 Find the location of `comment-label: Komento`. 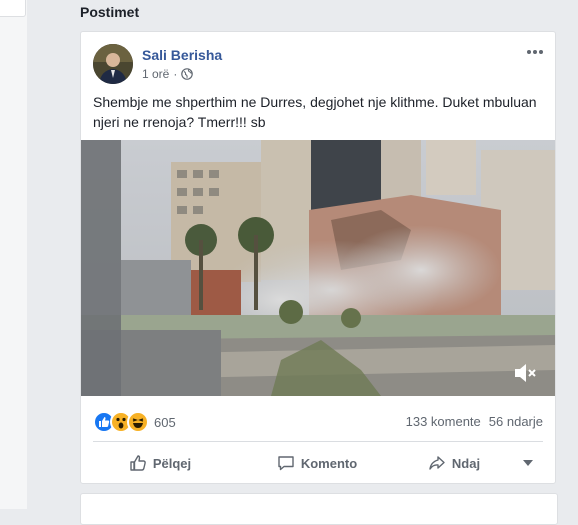

comment-label: Komento is located at coordinates (329, 463).